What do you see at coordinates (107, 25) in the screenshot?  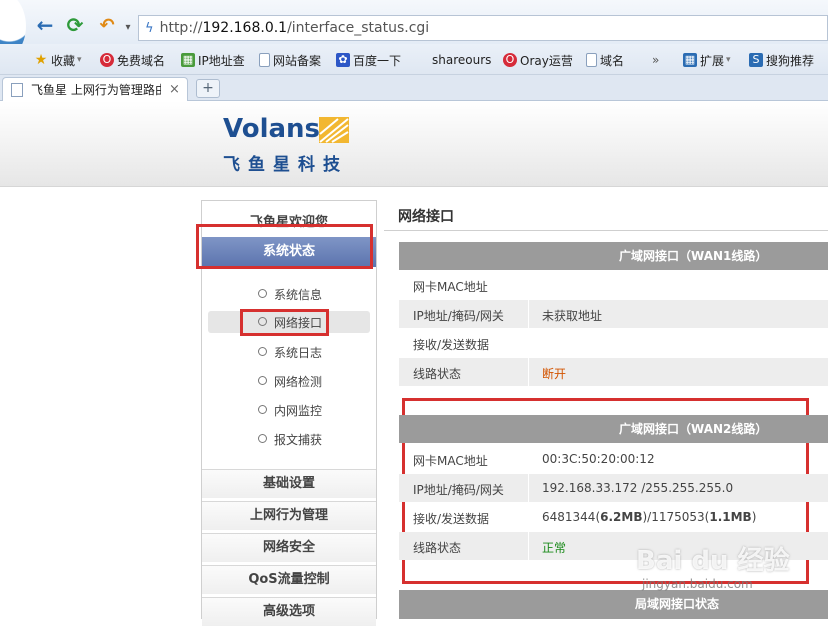 I see `undo-icon: ↶` at bounding box center [107, 25].